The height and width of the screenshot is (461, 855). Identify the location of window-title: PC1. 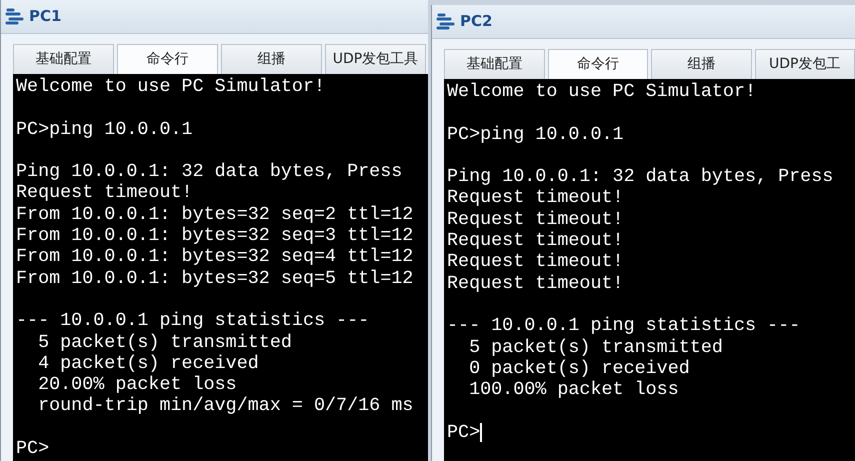
(45, 17).